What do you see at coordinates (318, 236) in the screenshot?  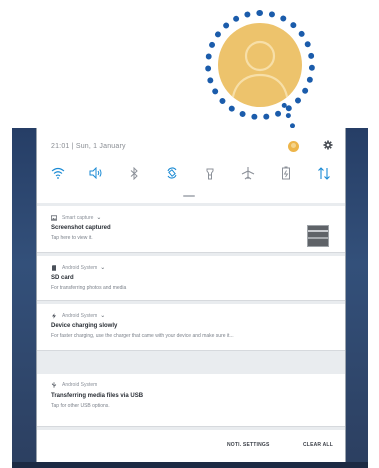 I see `screenshot-thumbnail` at bounding box center [318, 236].